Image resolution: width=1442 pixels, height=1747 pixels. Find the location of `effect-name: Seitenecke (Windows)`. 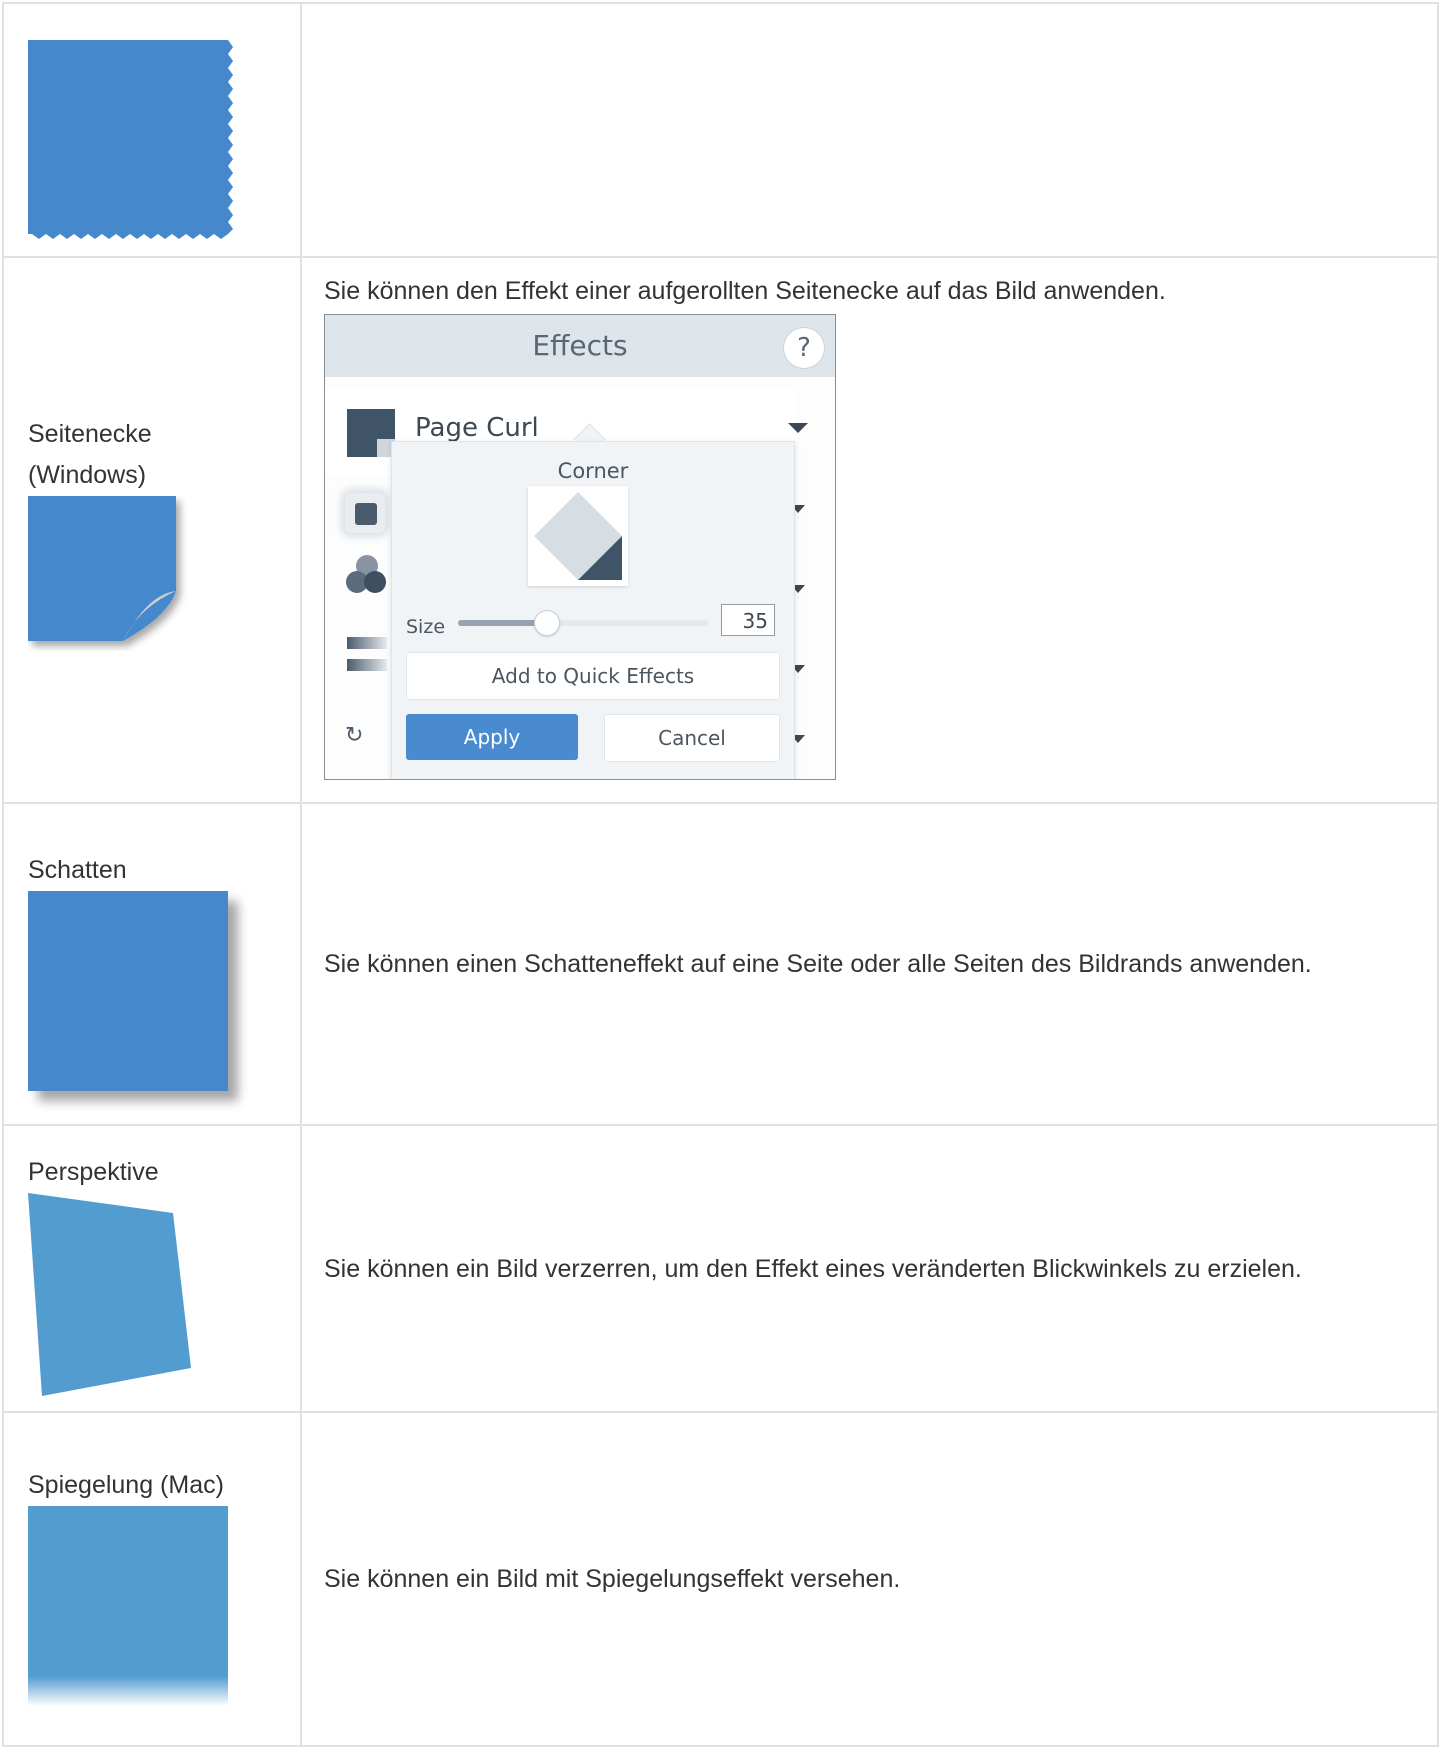

effect-name: Seitenecke (Windows) is located at coordinates (90, 454).